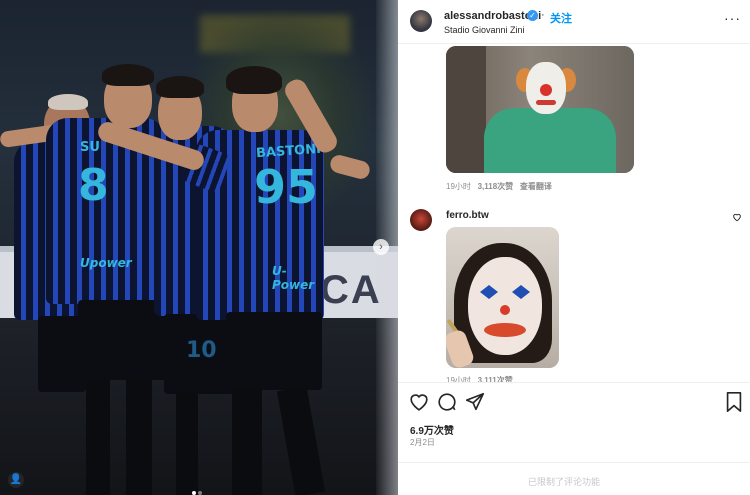 This screenshot has height=495, width=750. Describe the element at coordinates (351, 290) in the screenshot. I see `board-text: CA` at that location.